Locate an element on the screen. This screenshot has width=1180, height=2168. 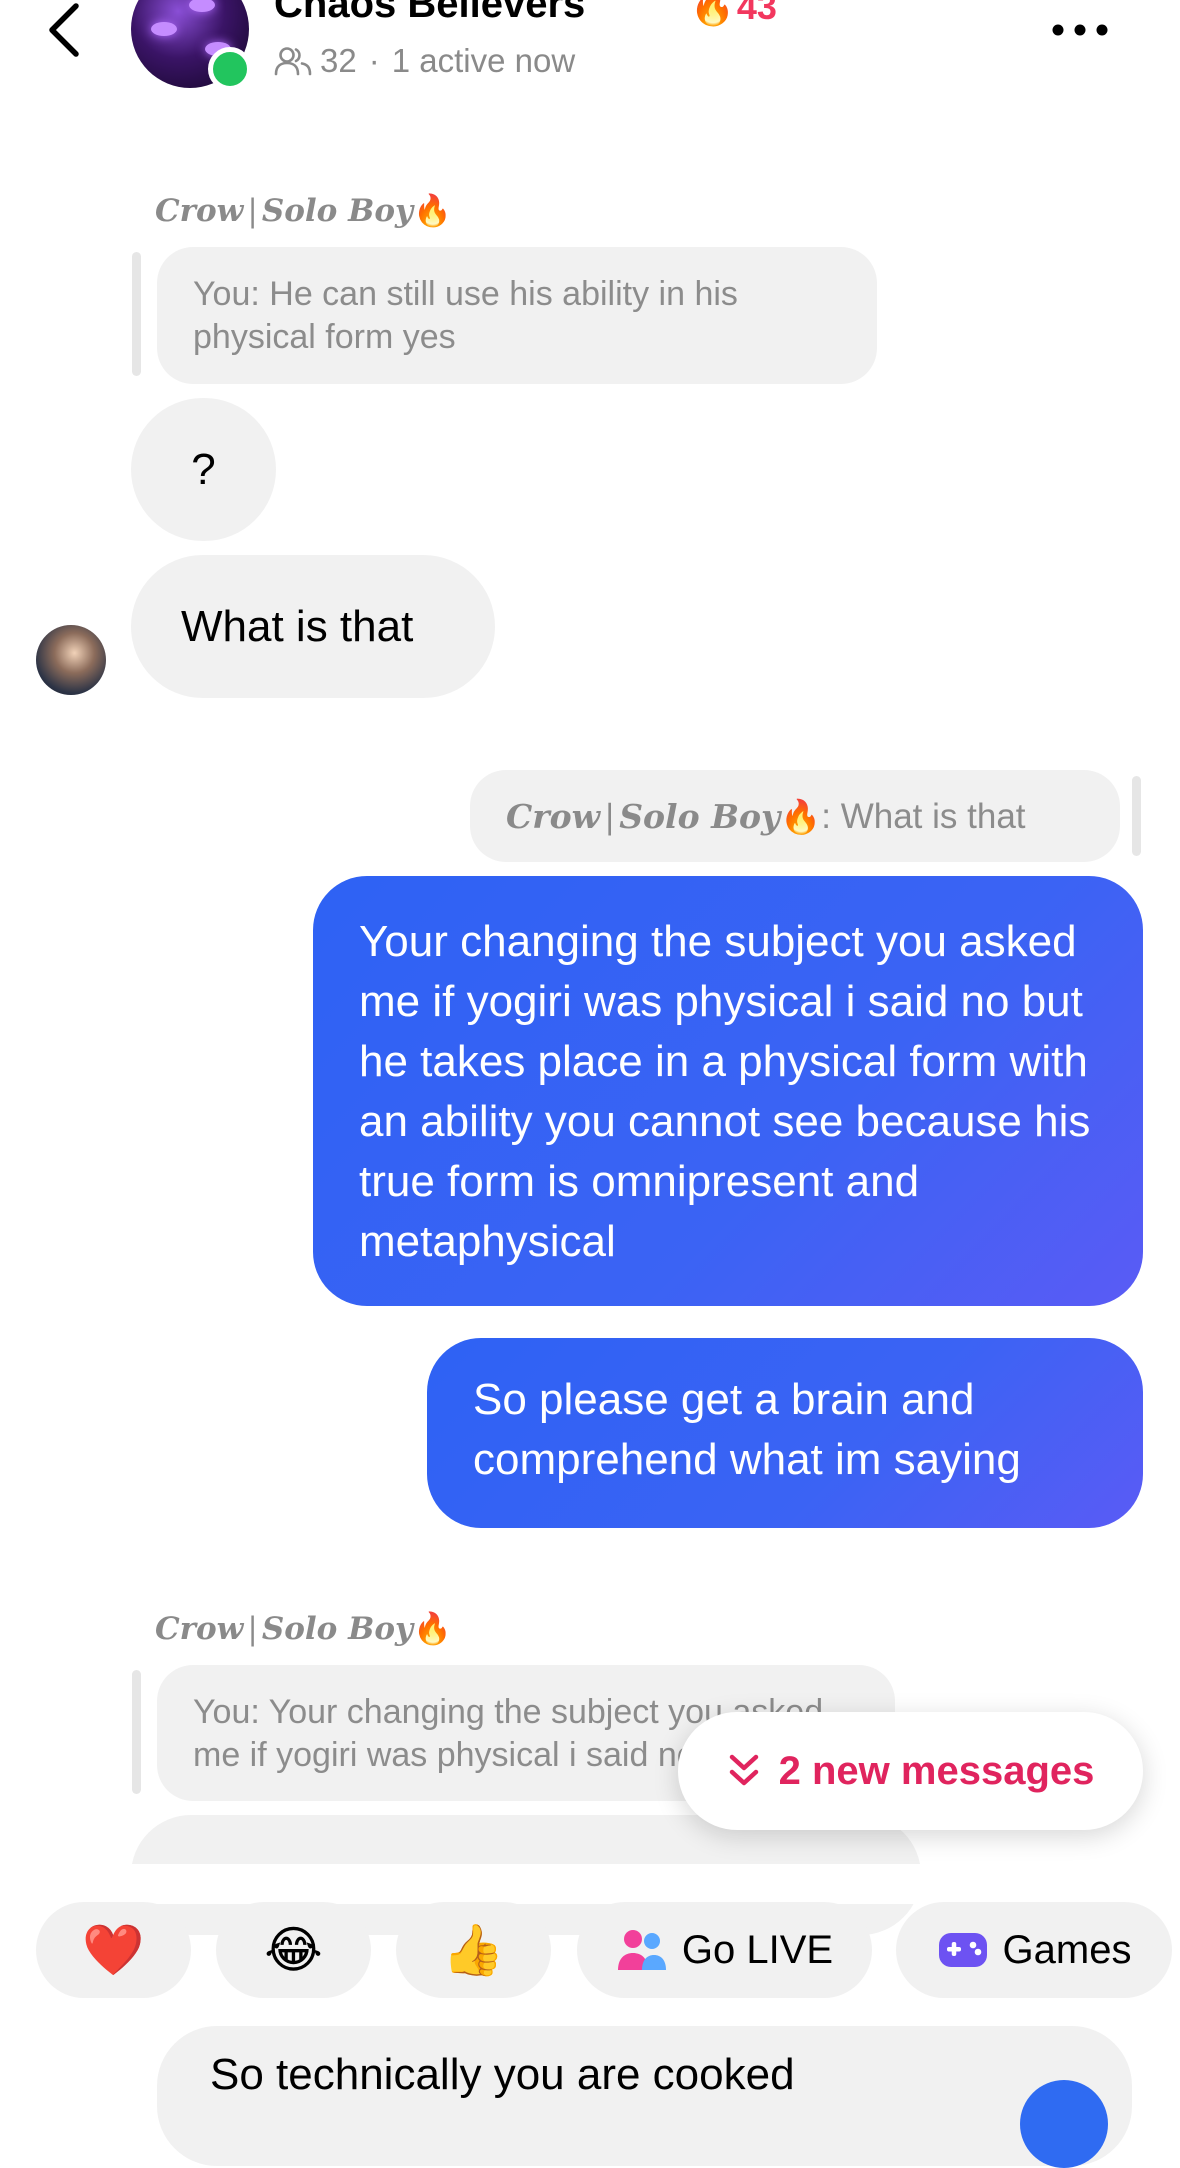
group-title: Chaos Believers is located at coordinates (429, 13).